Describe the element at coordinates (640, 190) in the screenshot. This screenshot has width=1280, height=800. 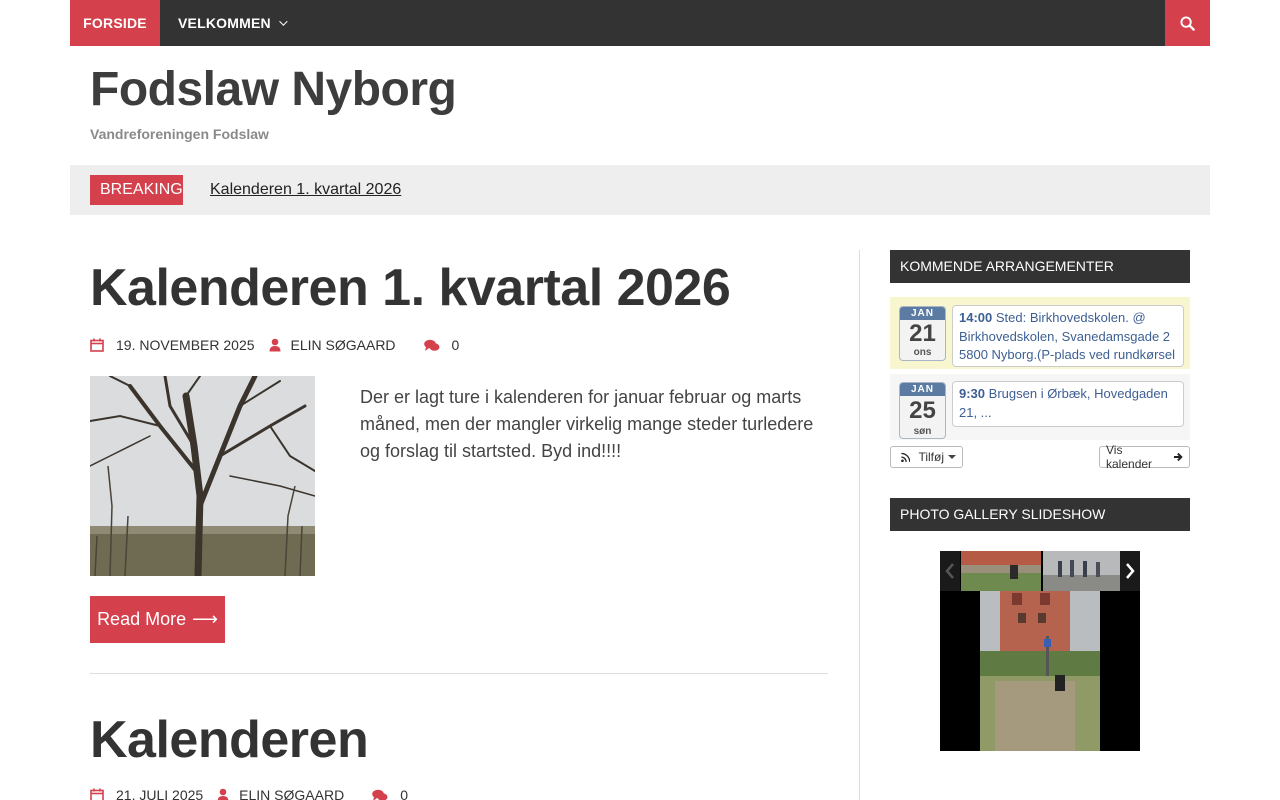
I see `breaking-news-bar: BREAKING Kalenderen 1. kvartal 2026` at that location.